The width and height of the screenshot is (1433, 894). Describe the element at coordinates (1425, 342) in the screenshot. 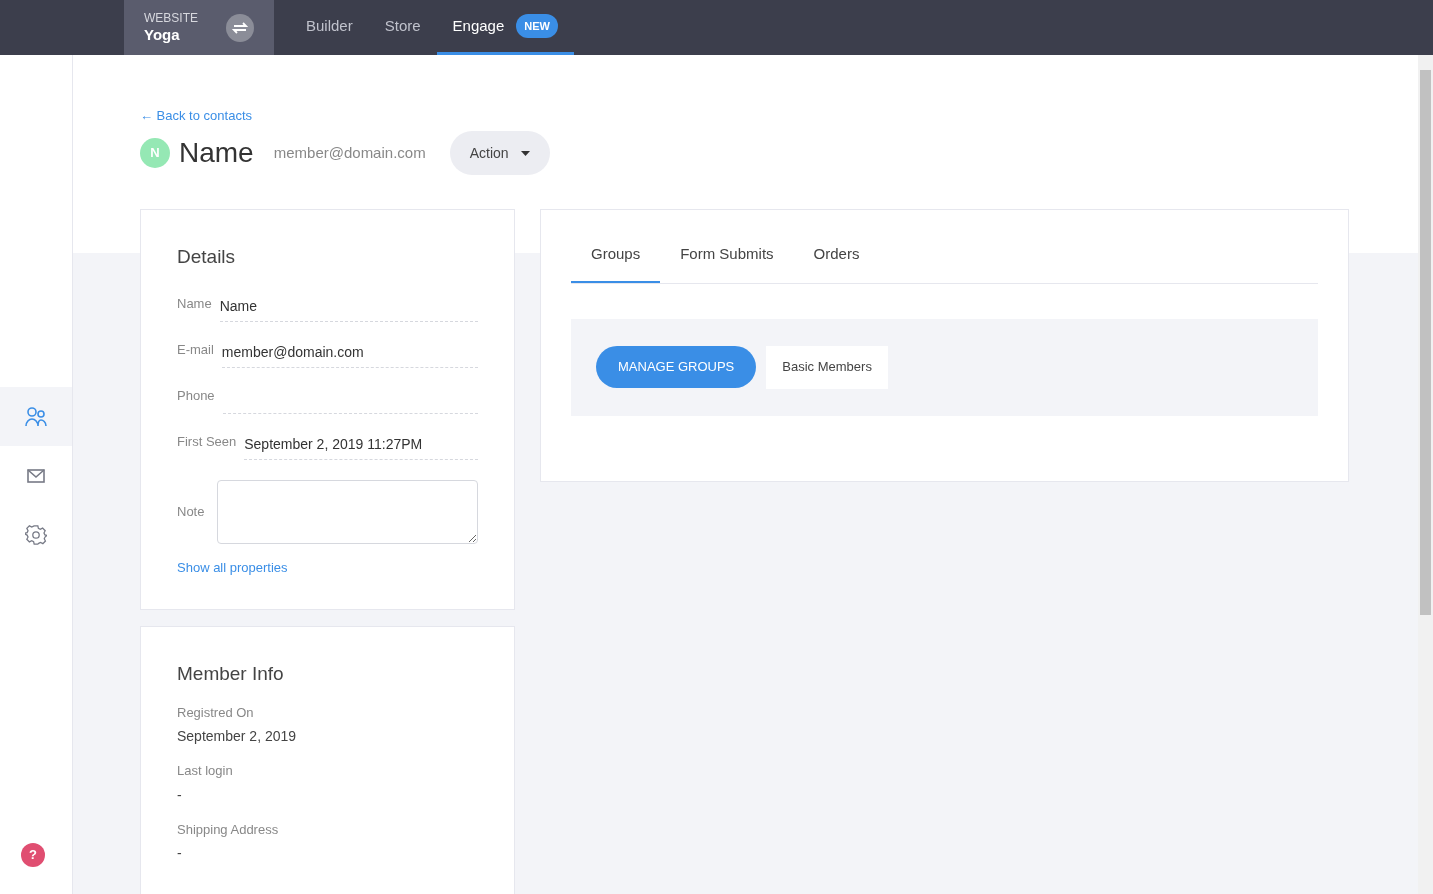

I see `scrollbar-thumb` at that location.